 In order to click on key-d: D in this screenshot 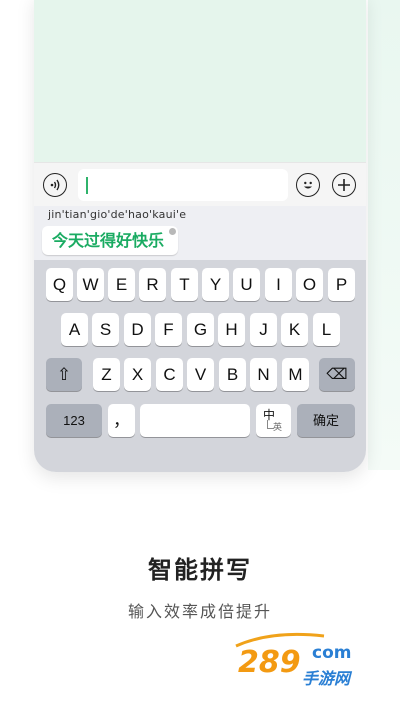, I will do `click(137, 329)`.